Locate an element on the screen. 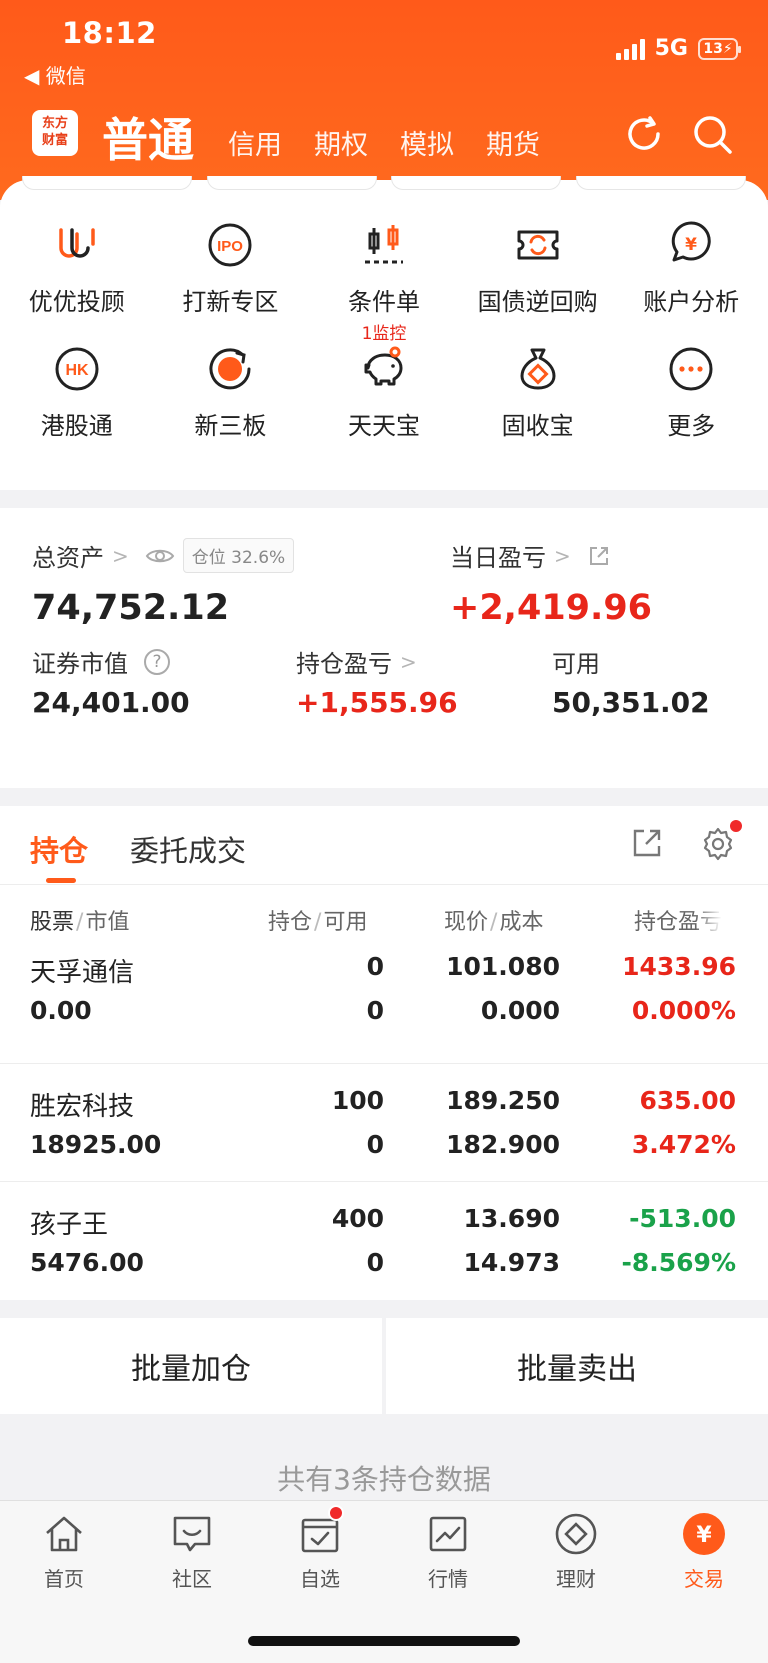 This screenshot has height=1663, width=768. menu-uu-advisor: 优优投顾 is located at coordinates (77, 279).